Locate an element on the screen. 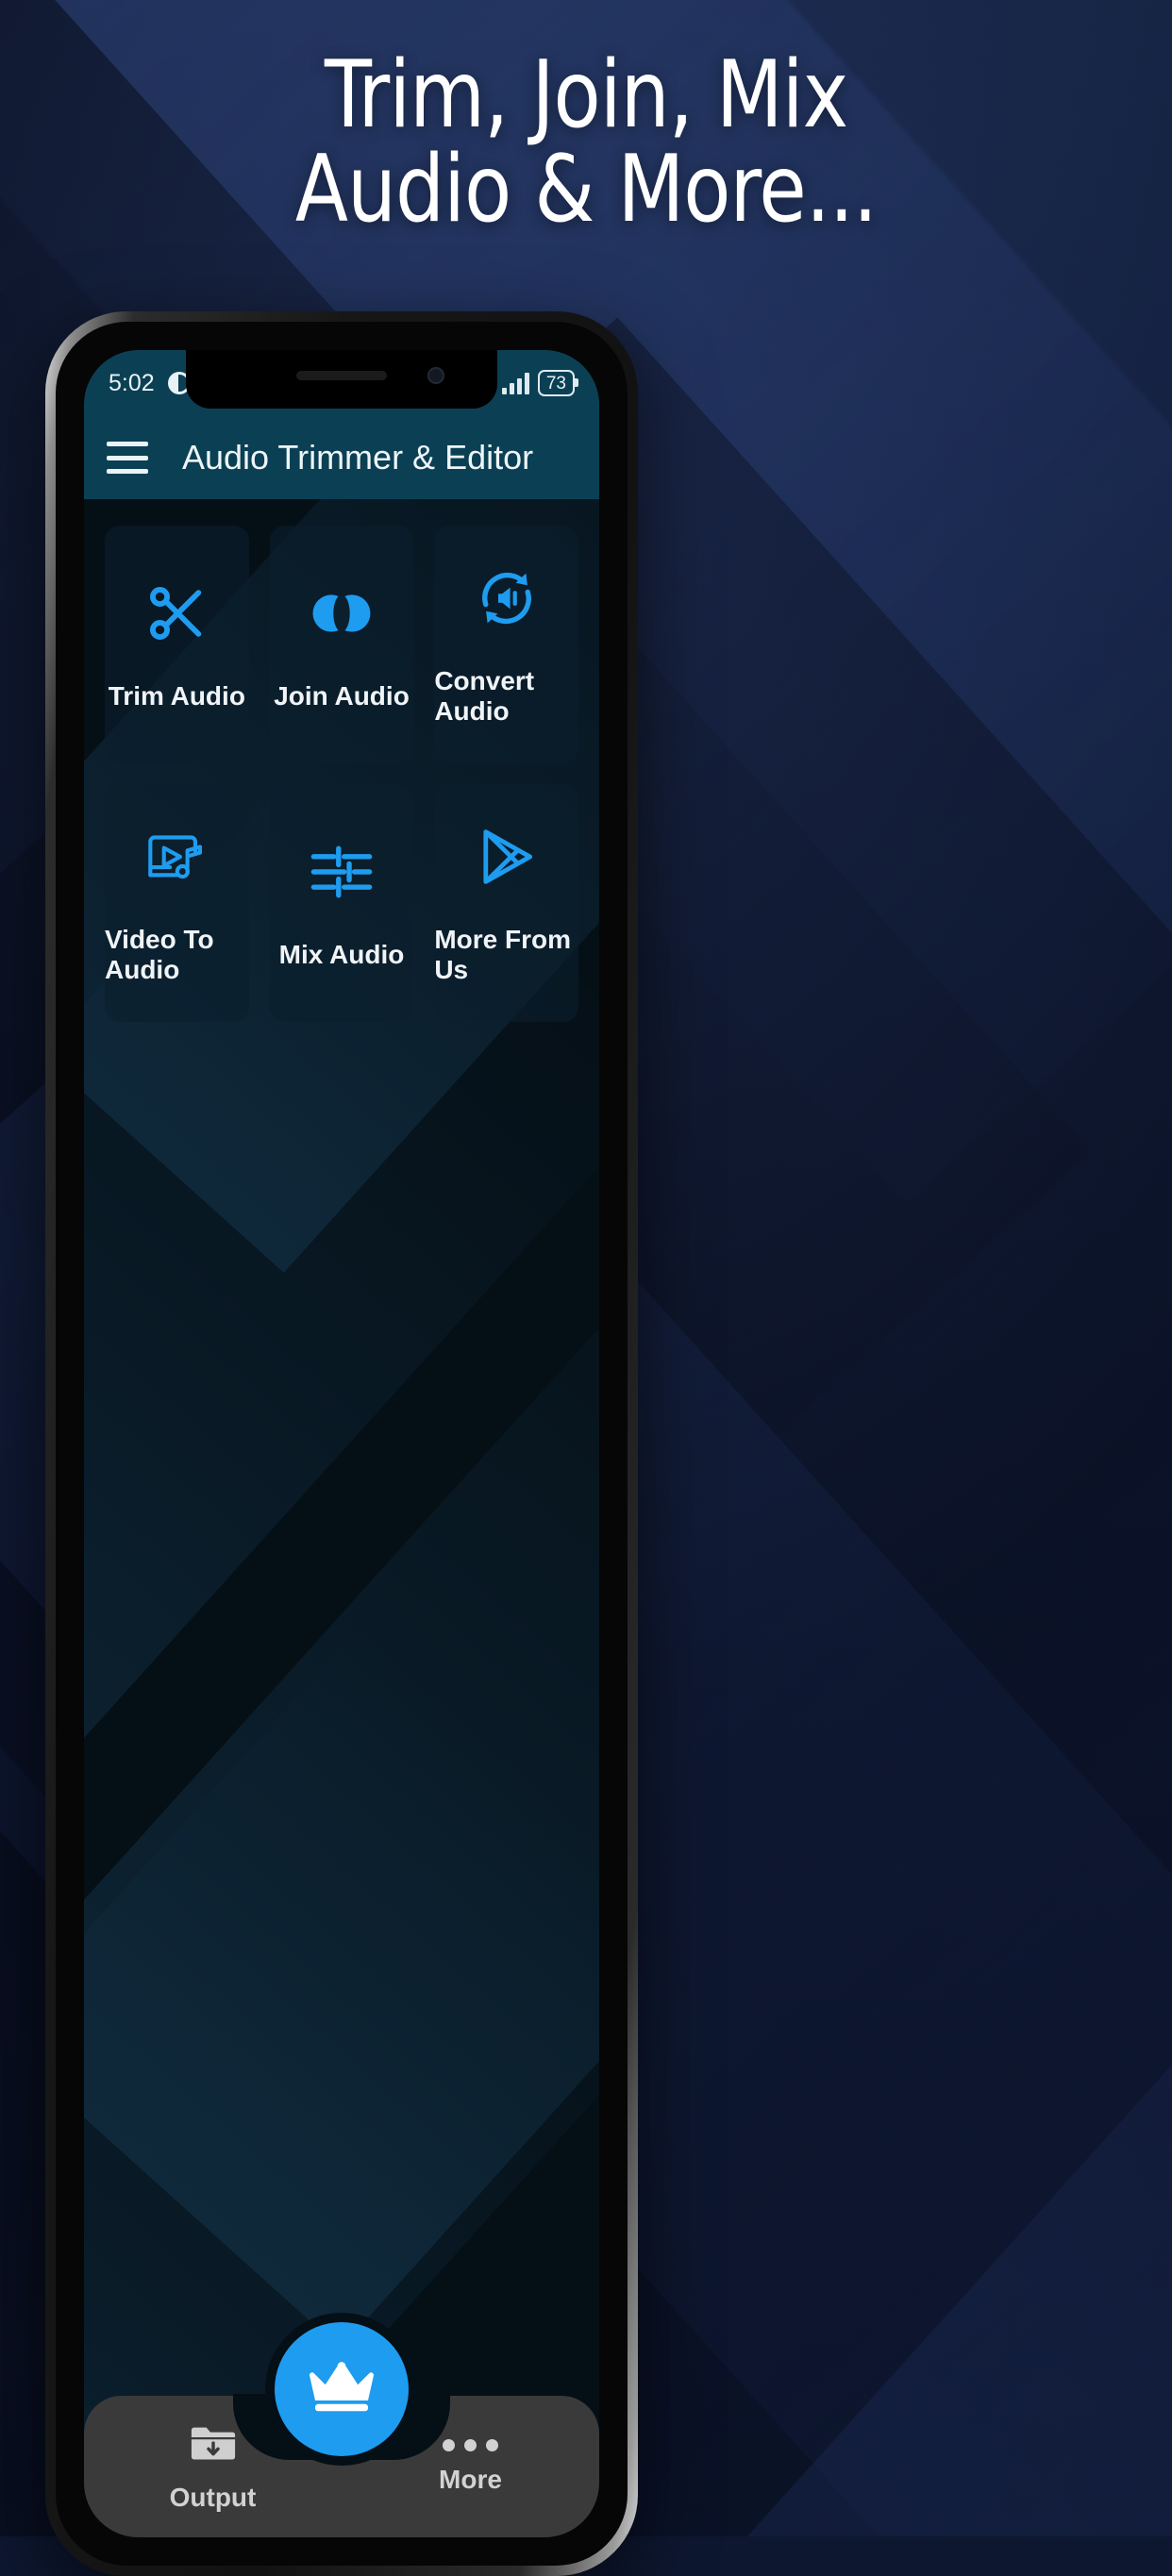 Image resolution: width=1172 pixels, height=2576 pixels. nav-item-label: Output is located at coordinates (213, 2497).